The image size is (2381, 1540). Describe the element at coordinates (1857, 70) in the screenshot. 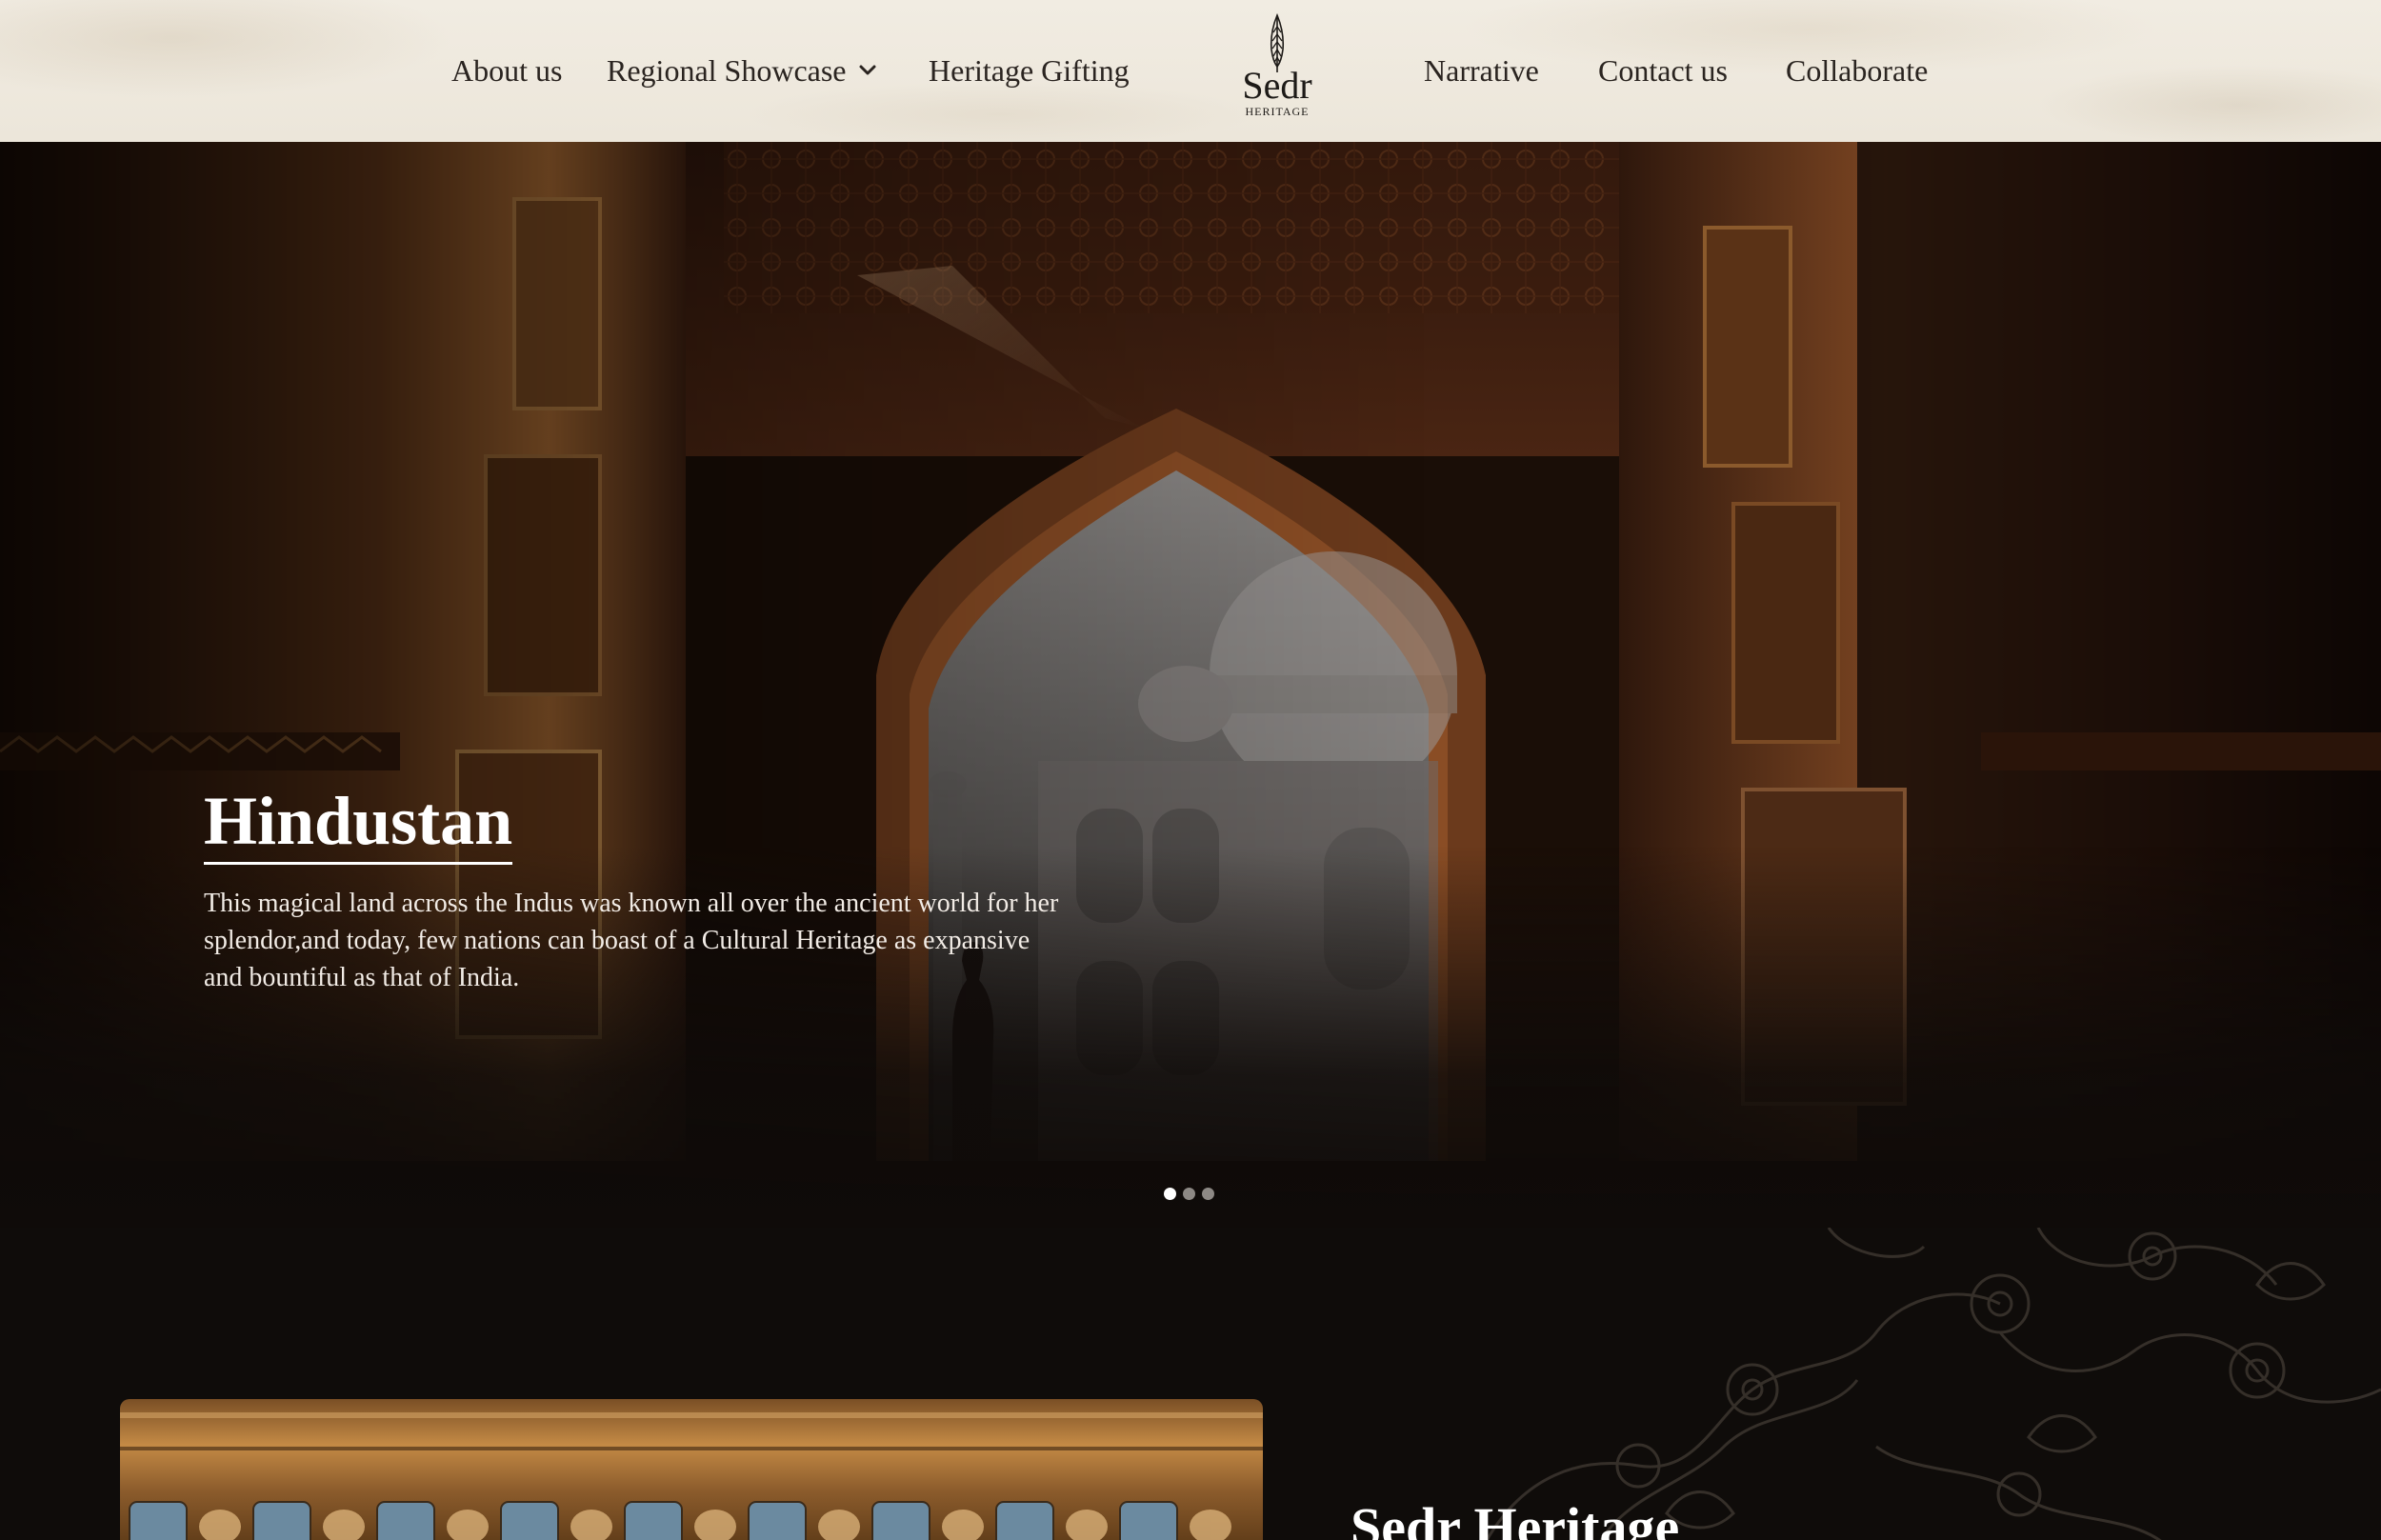

I see `nav-collaborate: Collaborate` at that location.